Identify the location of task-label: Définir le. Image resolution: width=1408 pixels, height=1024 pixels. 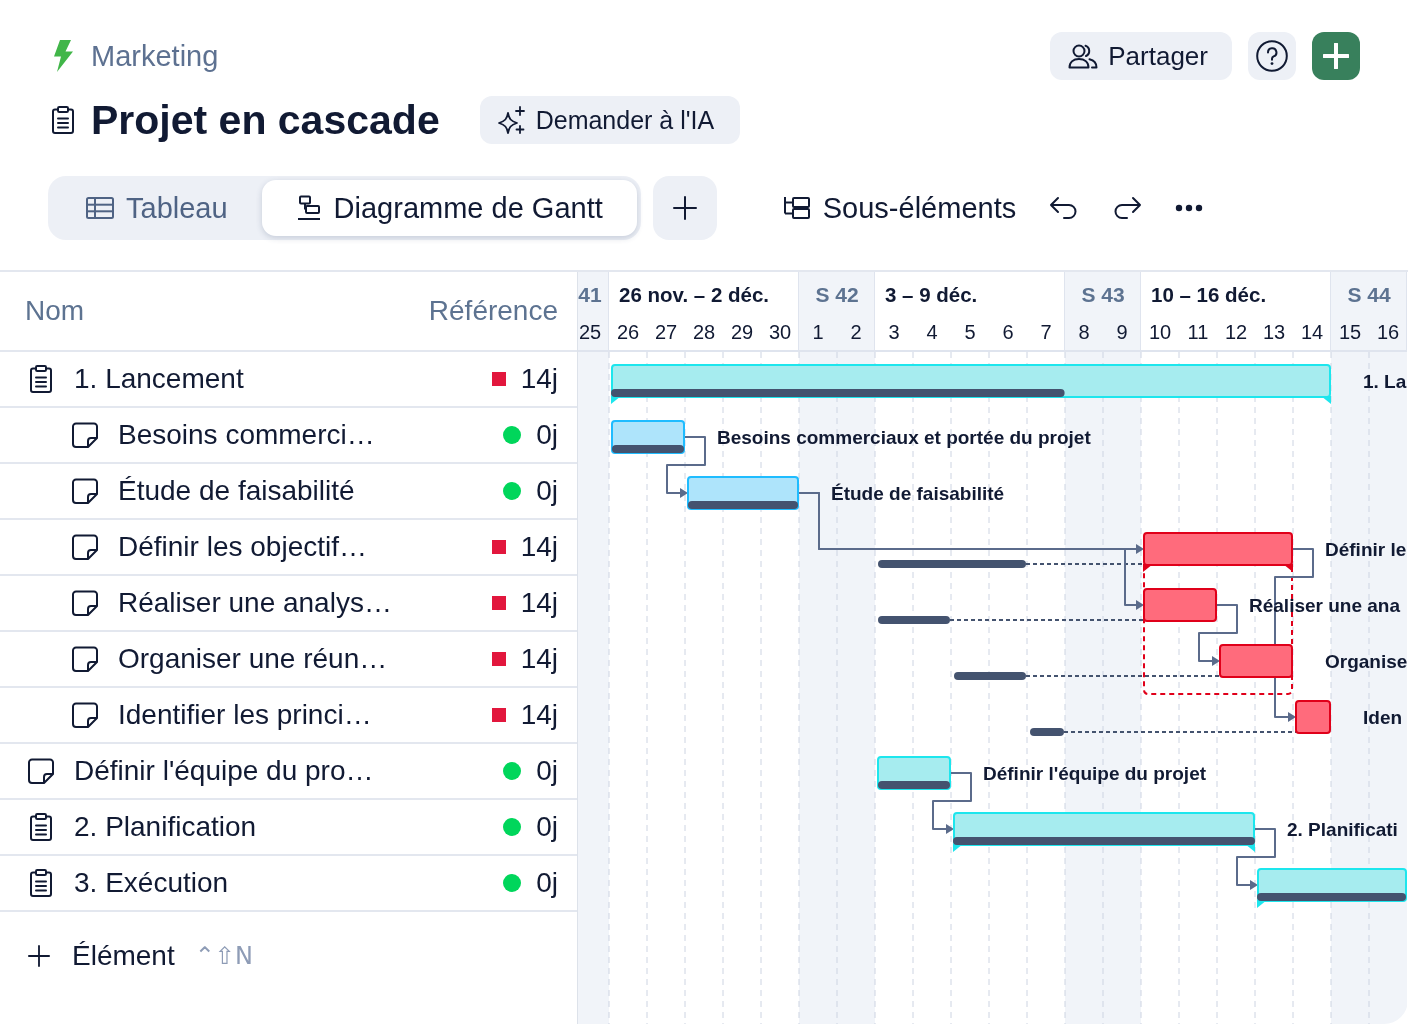
(1366, 549).